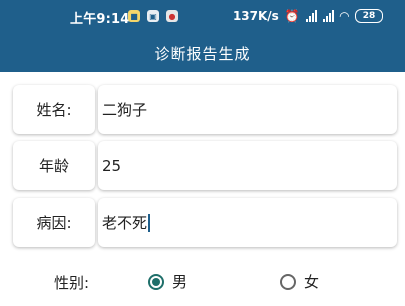 The width and height of the screenshot is (405, 306). I want to click on gender-radio-male: 男, so click(167, 281).